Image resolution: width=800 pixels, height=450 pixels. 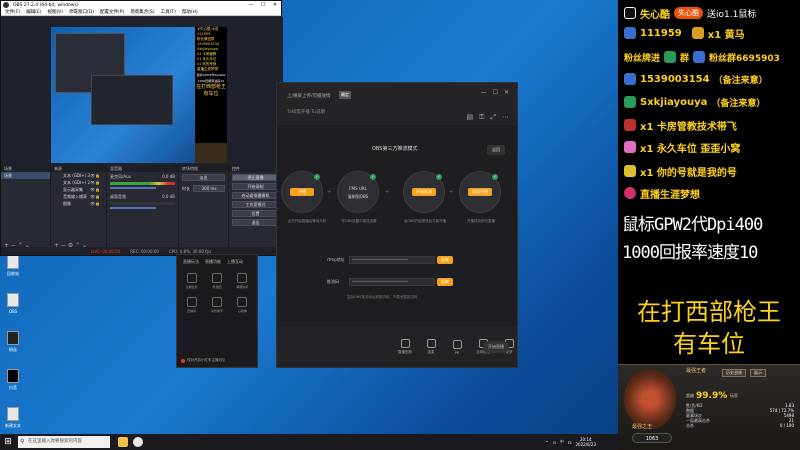 I want to click on feature-item: 主播任务, so click(x=191, y=283).